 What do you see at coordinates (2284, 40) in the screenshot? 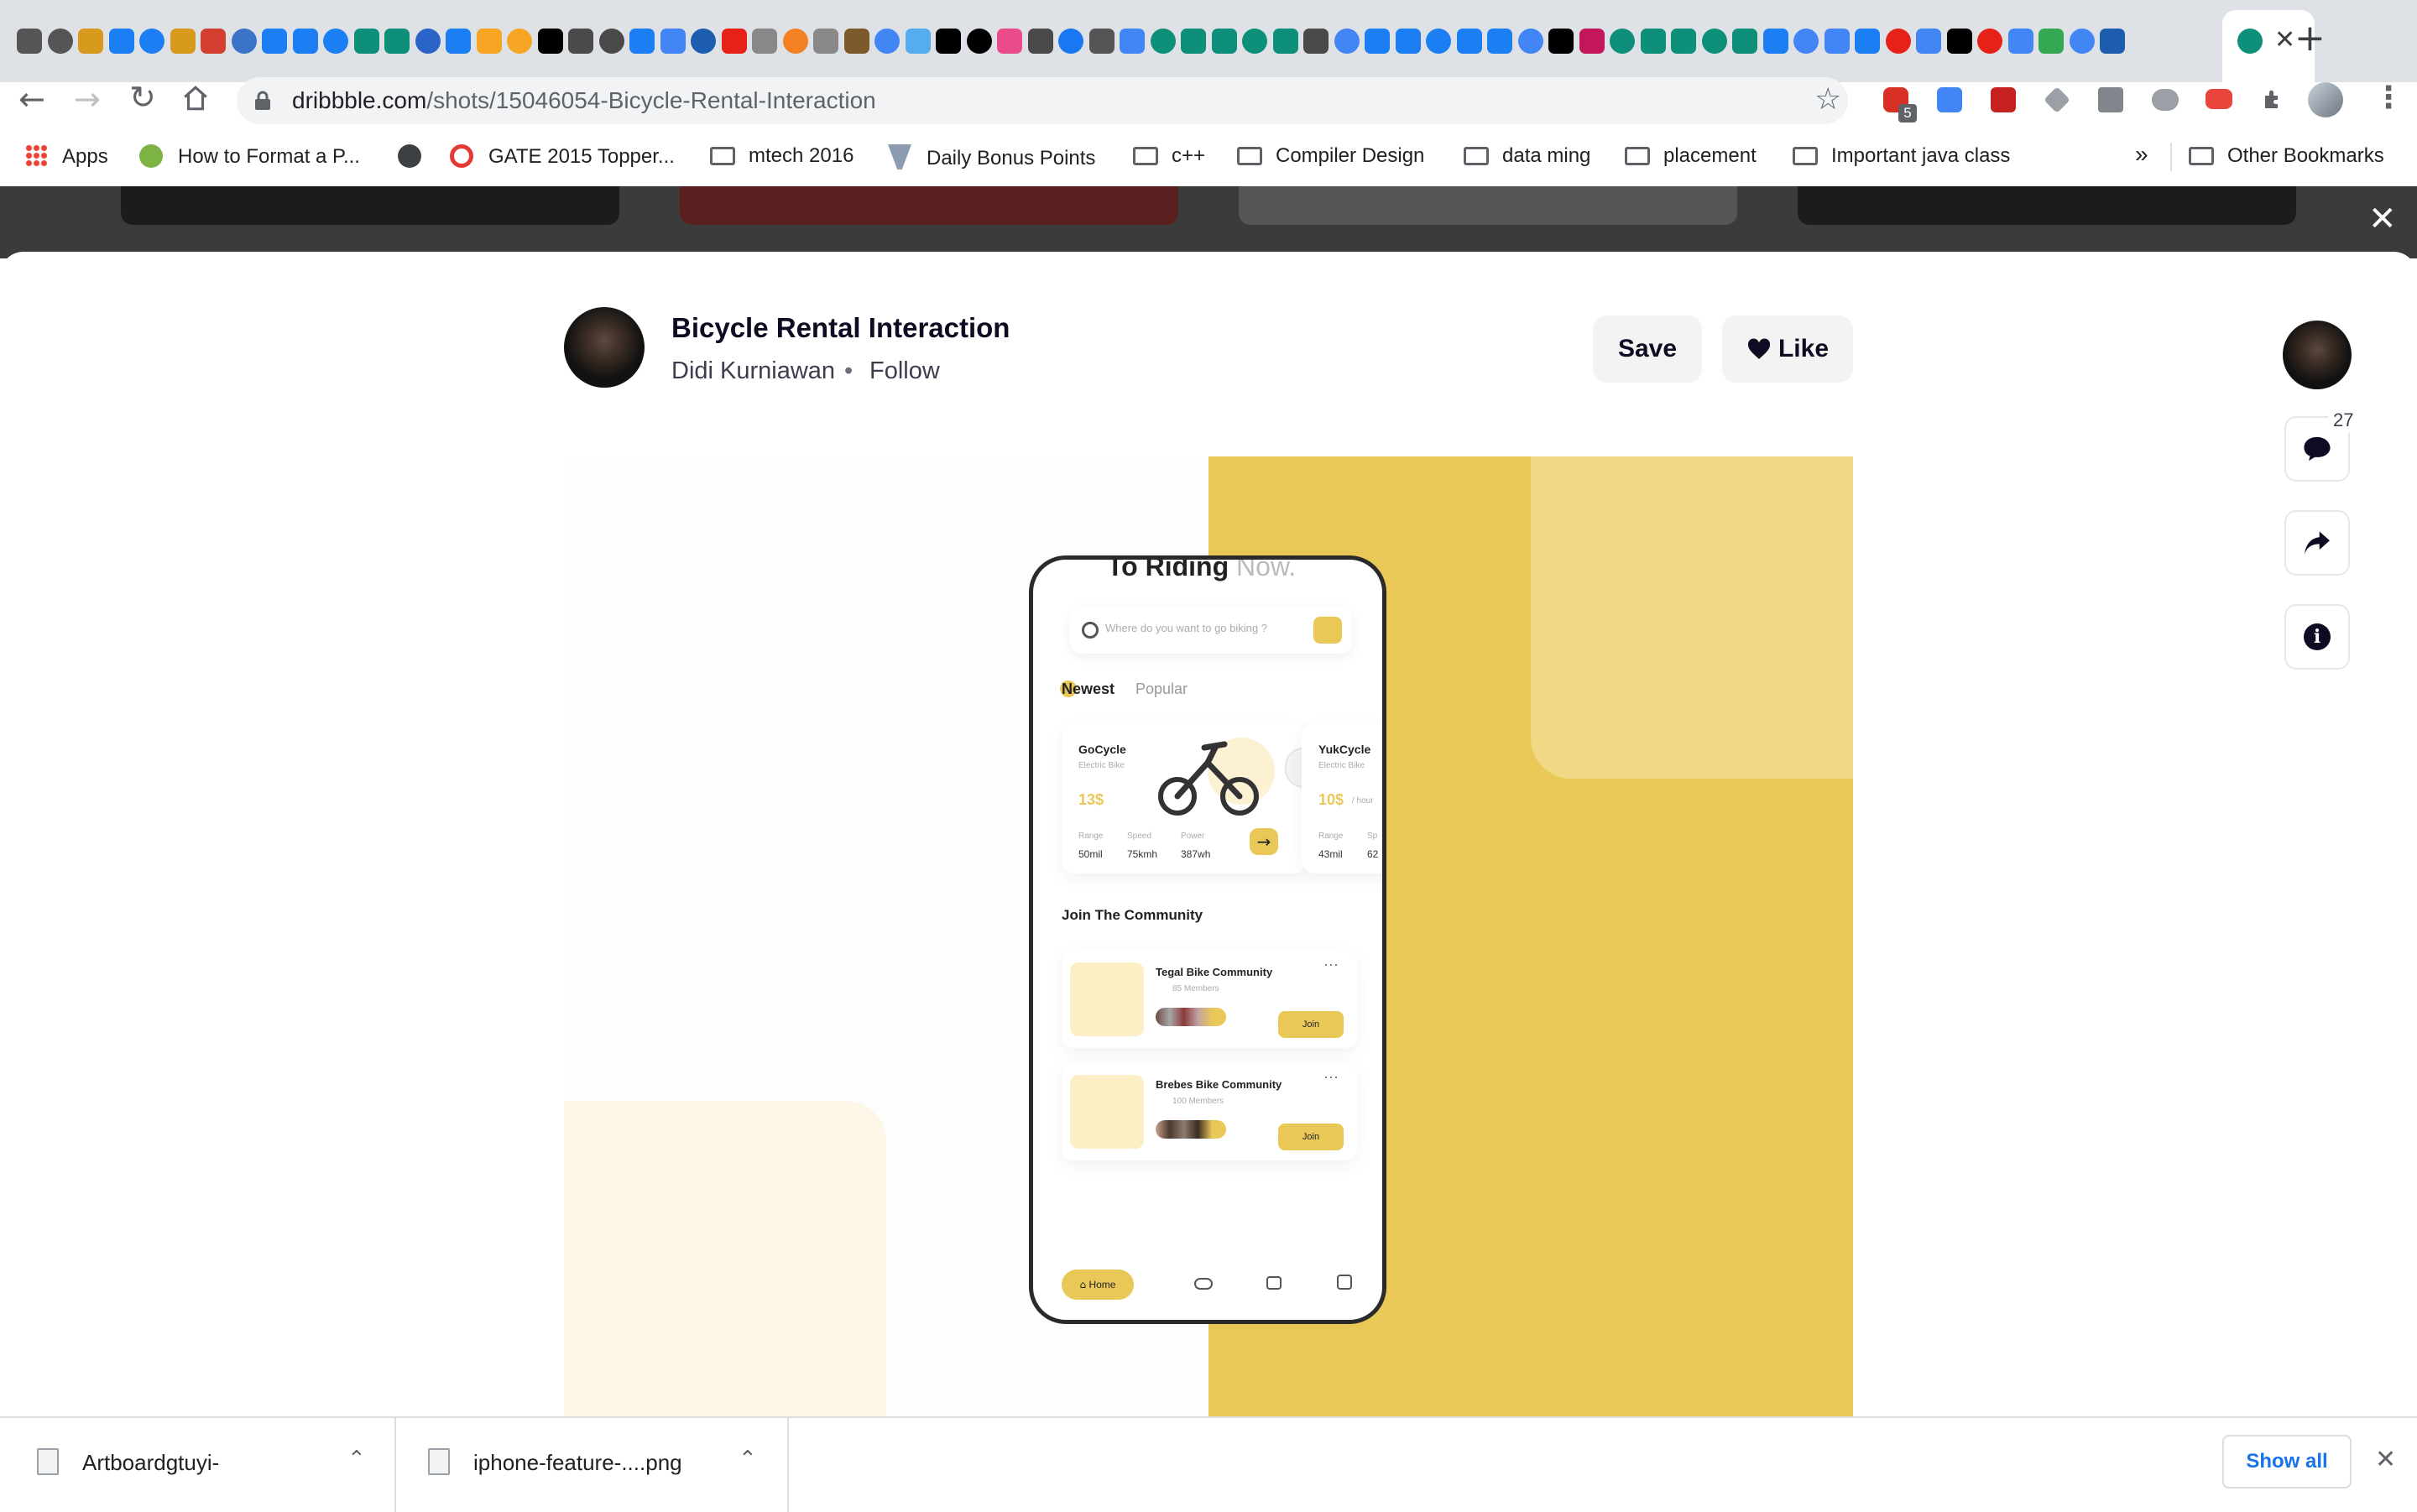
I see `close-tab-icon: ✕` at bounding box center [2284, 40].